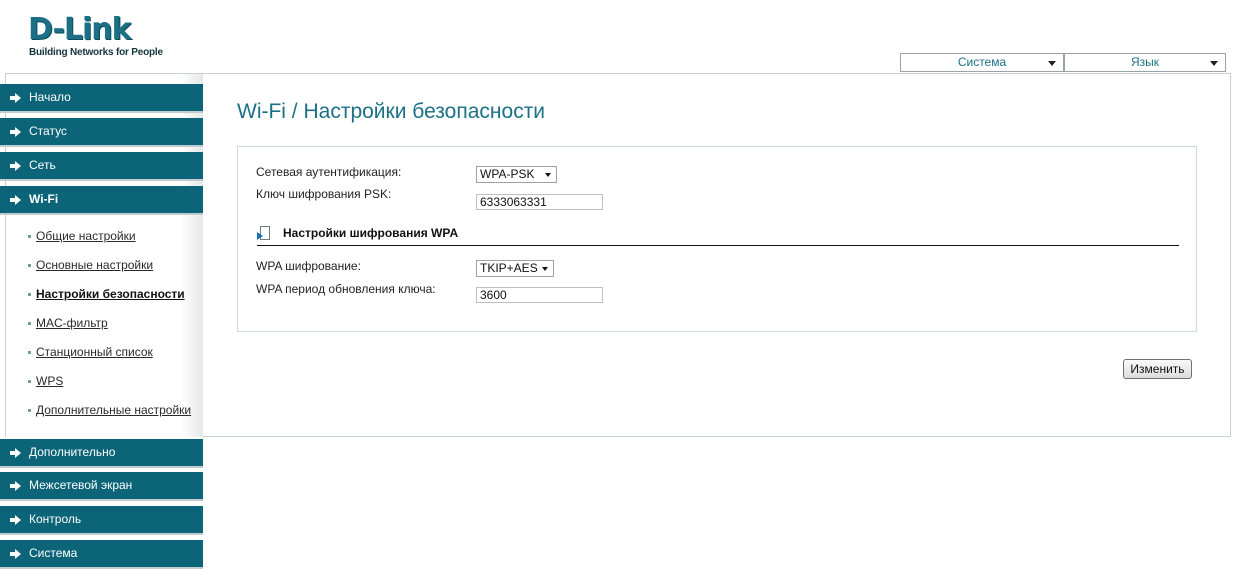 The width and height of the screenshot is (1235, 572). I want to click on nav-item-status: Статус, so click(101, 132).